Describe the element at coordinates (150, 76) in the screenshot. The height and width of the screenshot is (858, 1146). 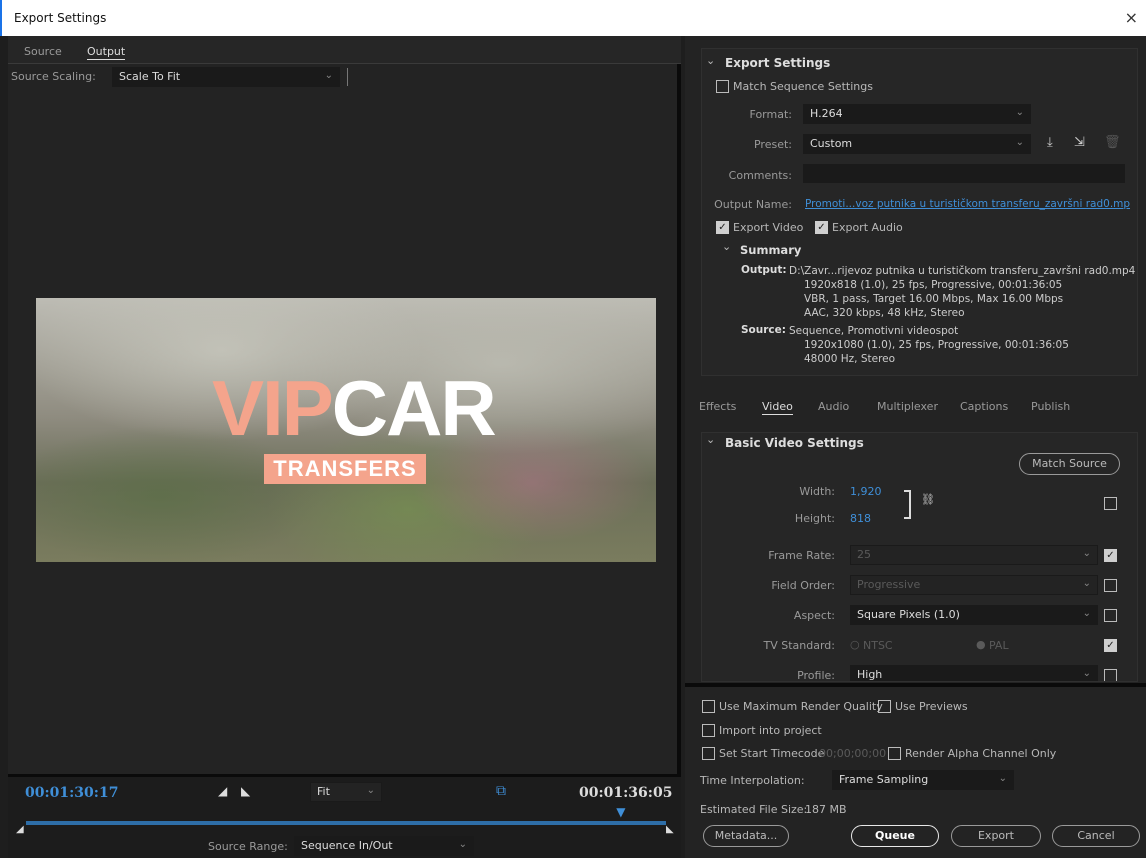
I see `source-scaling-value: Scale To Fit` at that location.